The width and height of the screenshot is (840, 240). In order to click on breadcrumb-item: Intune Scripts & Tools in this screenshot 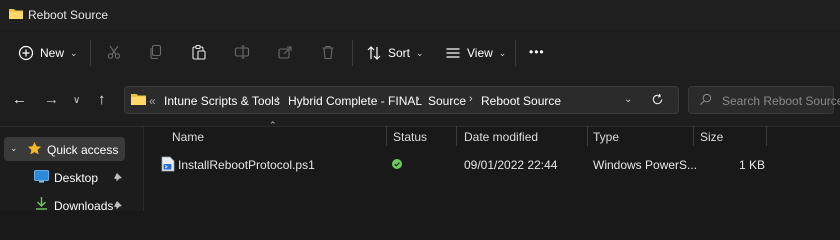, I will do `click(222, 101)`.